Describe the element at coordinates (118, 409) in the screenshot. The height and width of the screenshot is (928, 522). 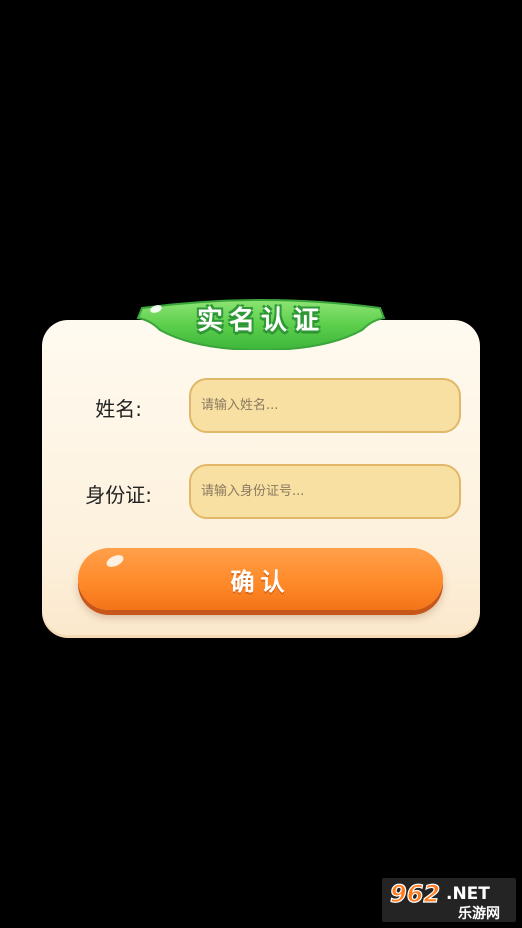
I see `name-label: 姓名:` at that location.